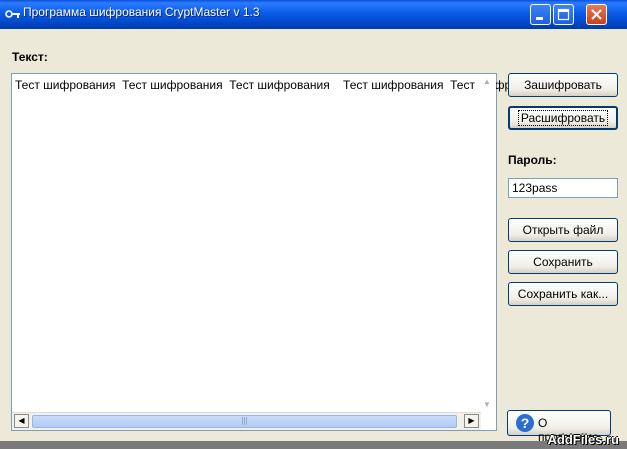 The width and height of the screenshot is (627, 449). Describe the element at coordinates (540, 14) in the screenshot. I see `minimize-button` at that location.